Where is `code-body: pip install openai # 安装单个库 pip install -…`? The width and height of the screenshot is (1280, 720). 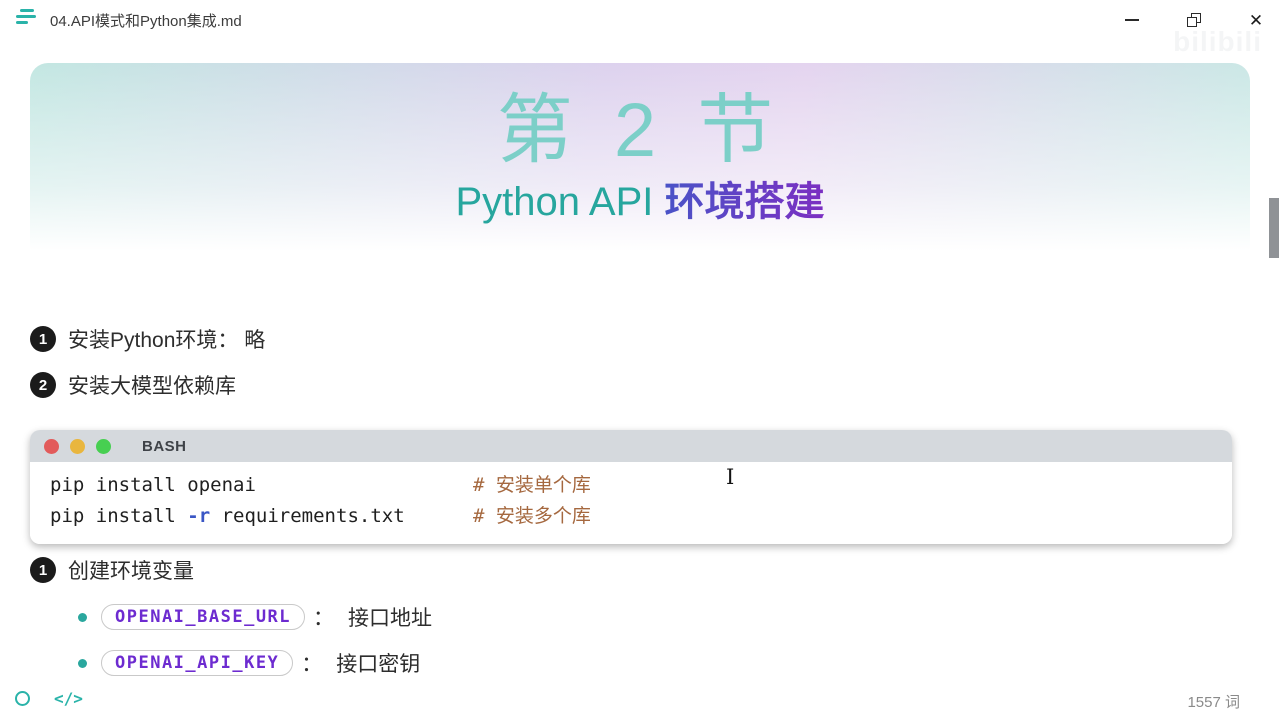 code-body: pip install openai # 安装单个库 pip install -… is located at coordinates (631, 503).